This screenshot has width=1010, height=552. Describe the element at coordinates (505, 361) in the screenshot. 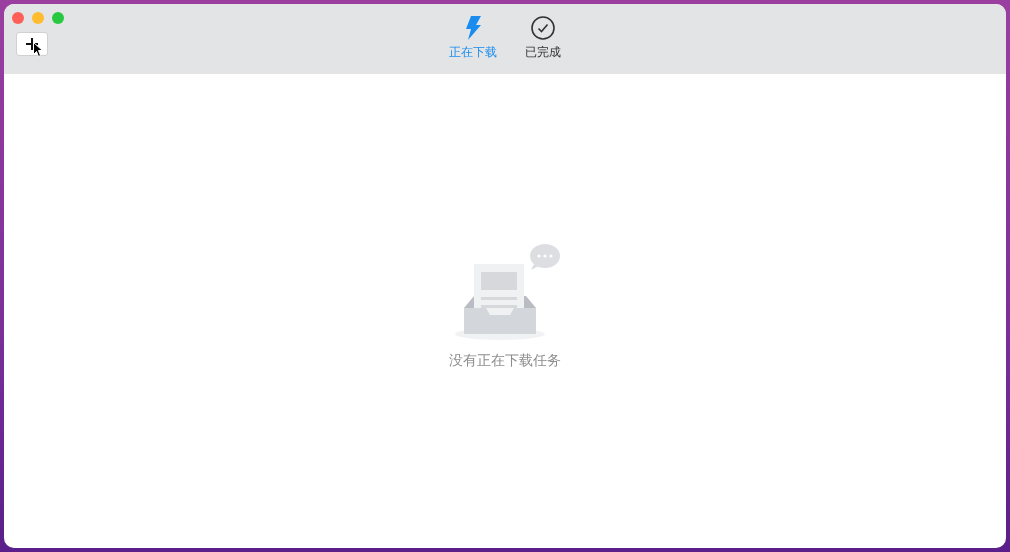

I see `empty-message: 没有正在下载任务` at that location.